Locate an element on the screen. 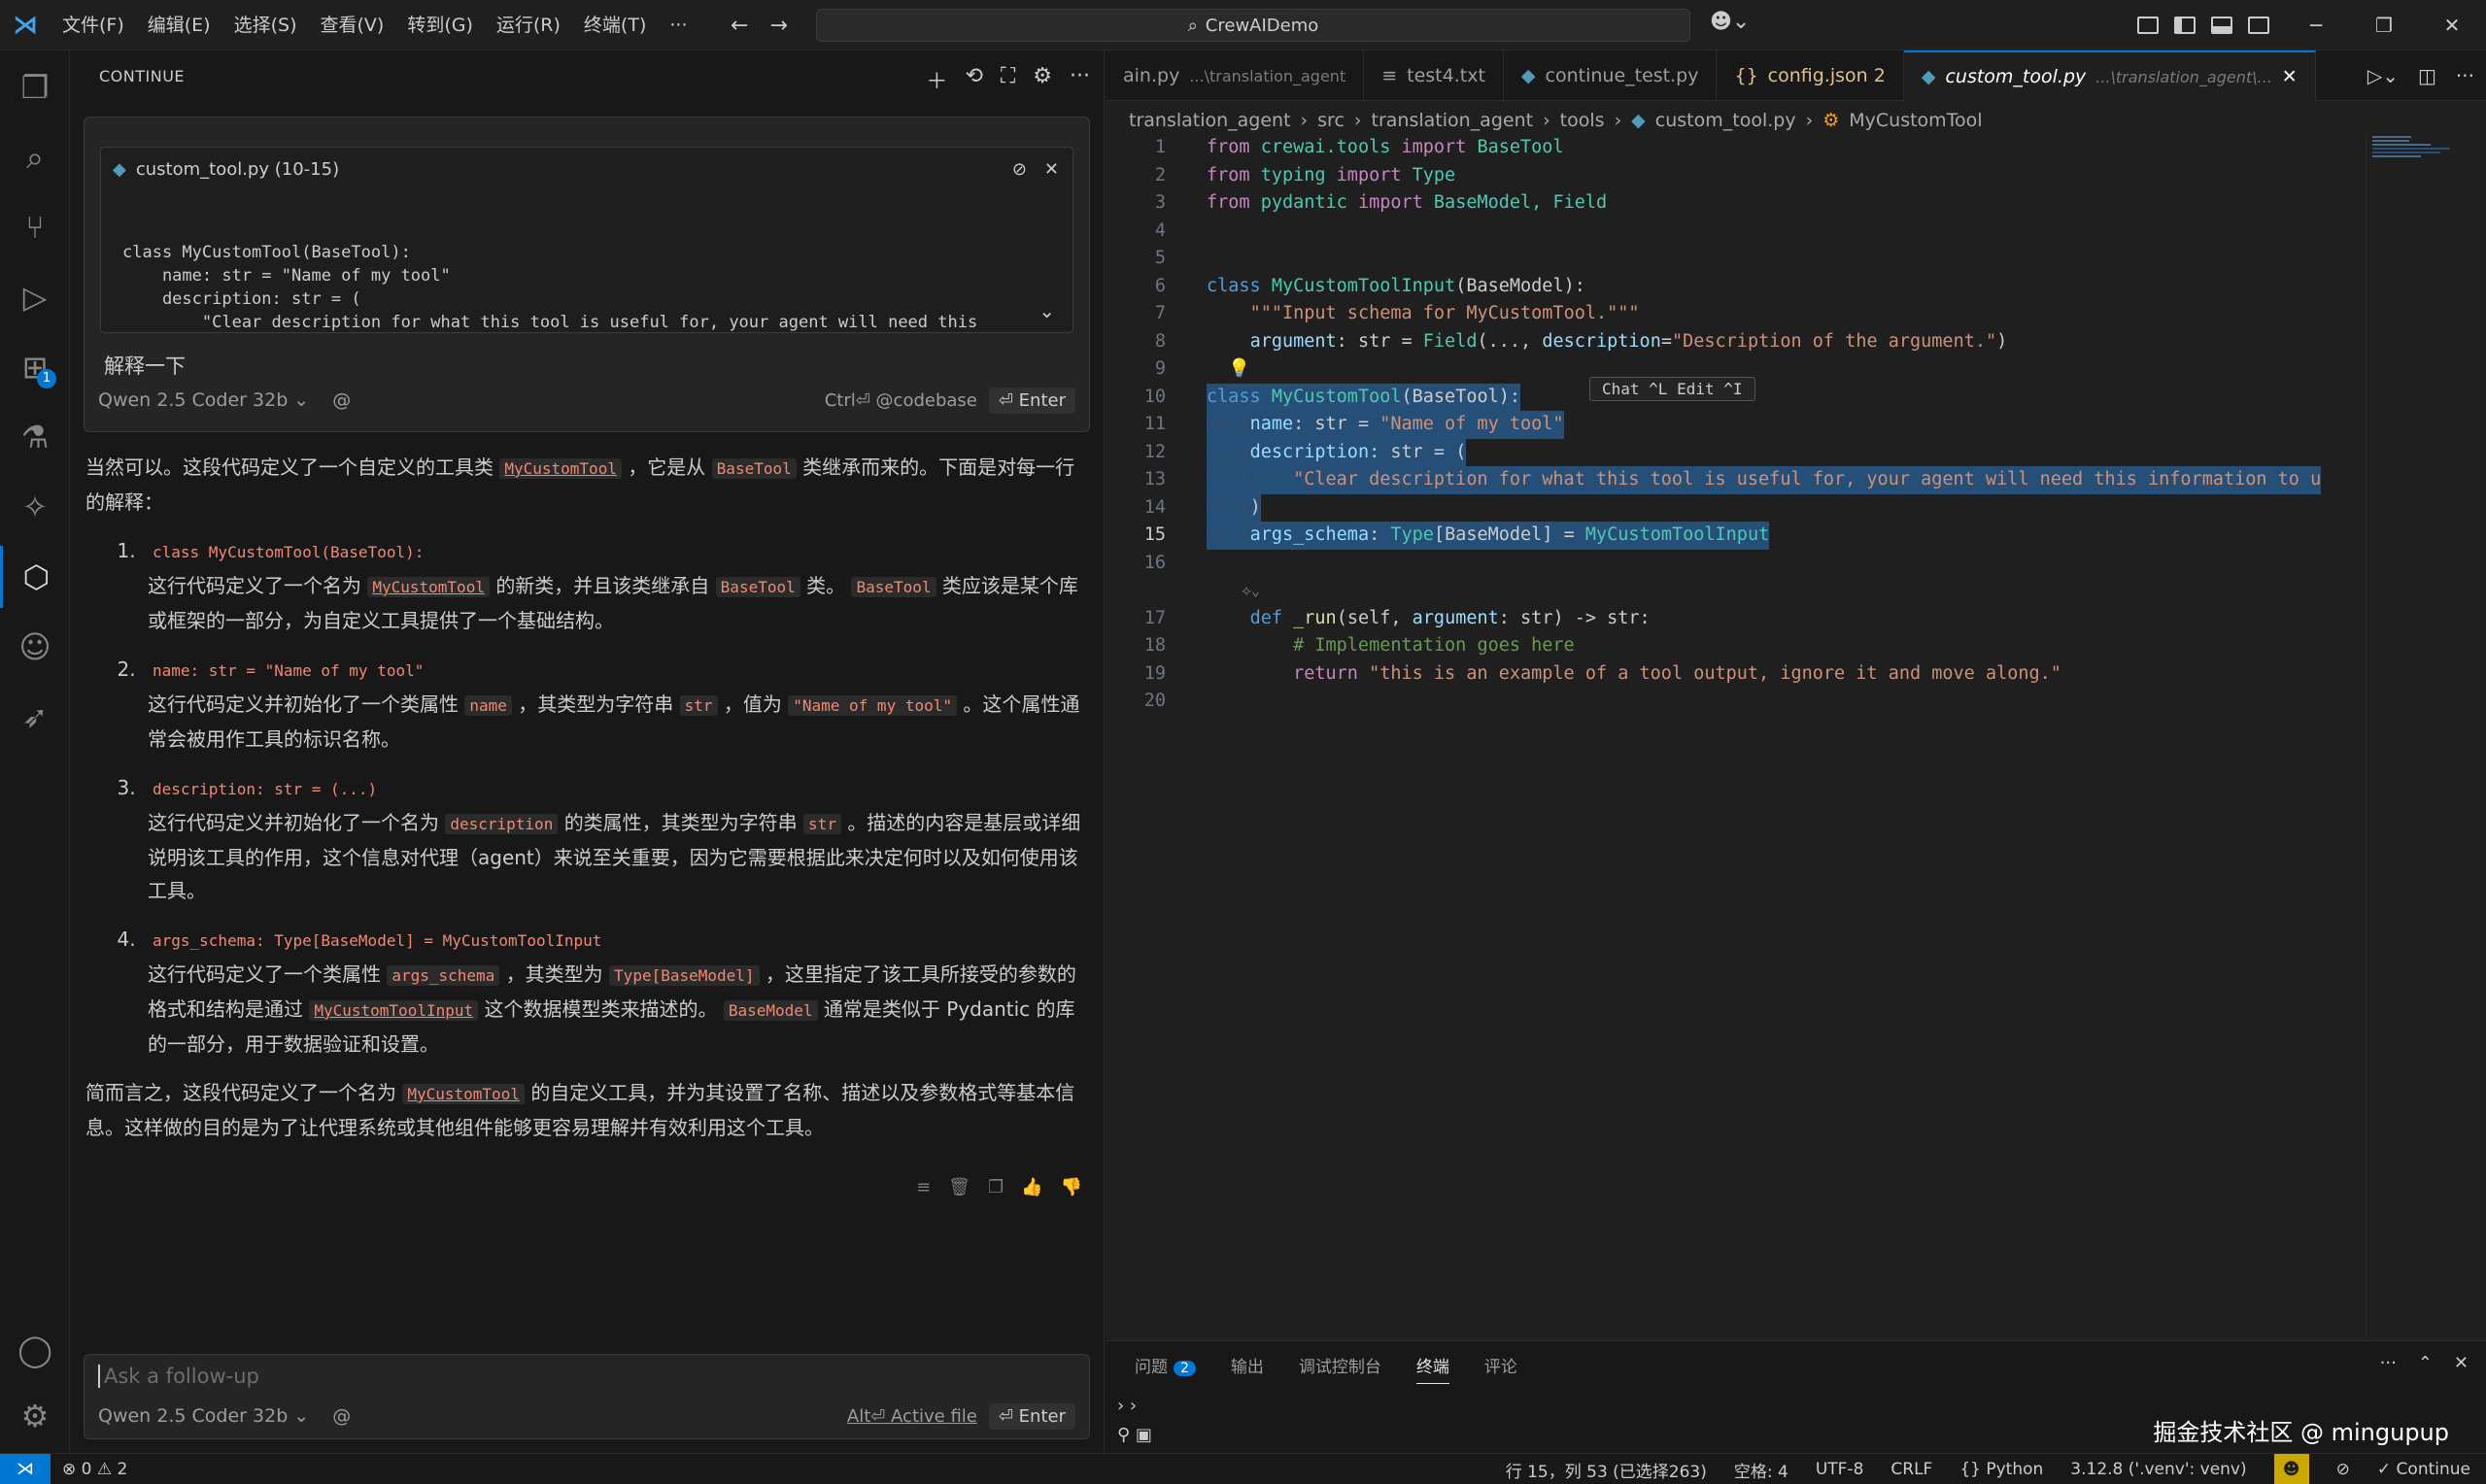 This screenshot has height=1484, width=2486. restore-button: ❐ is located at coordinates (2384, 25).